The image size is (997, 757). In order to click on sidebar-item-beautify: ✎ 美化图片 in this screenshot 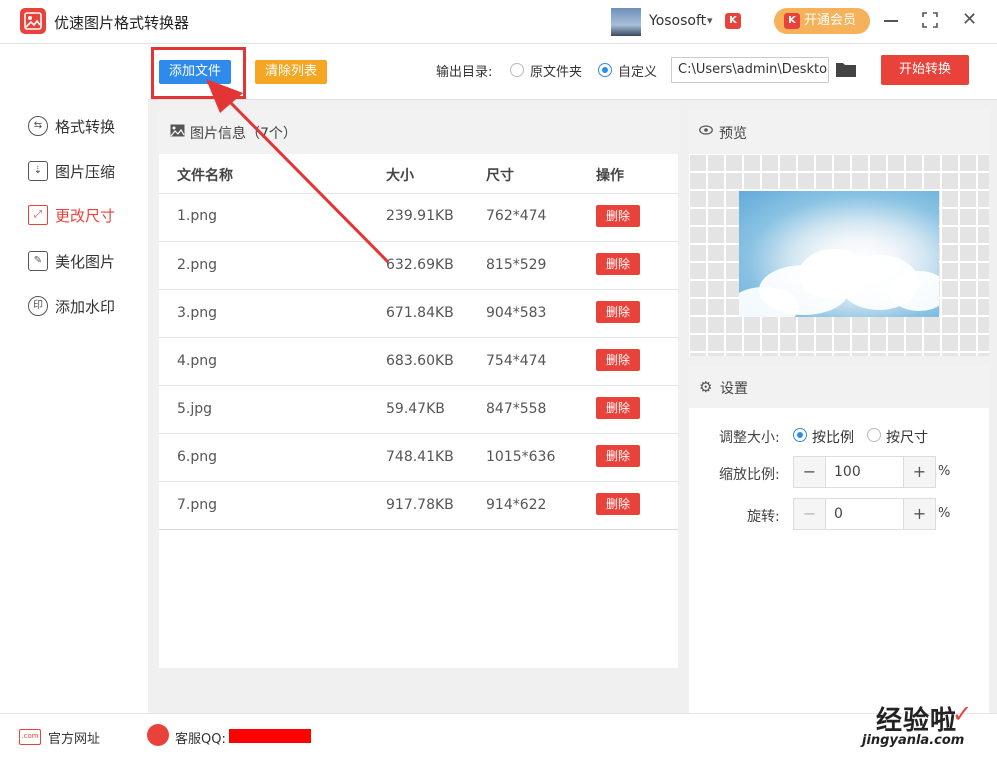, I will do `click(71, 261)`.